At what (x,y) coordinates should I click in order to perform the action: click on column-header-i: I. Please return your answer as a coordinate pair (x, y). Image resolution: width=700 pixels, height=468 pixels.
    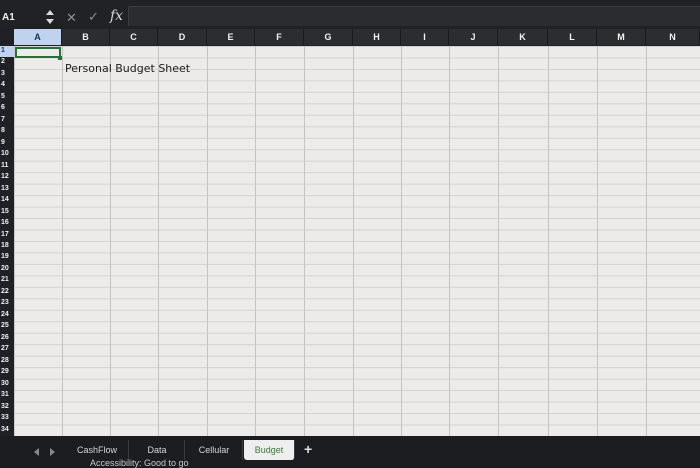
    Looking at the image, I should click on (425, 37).